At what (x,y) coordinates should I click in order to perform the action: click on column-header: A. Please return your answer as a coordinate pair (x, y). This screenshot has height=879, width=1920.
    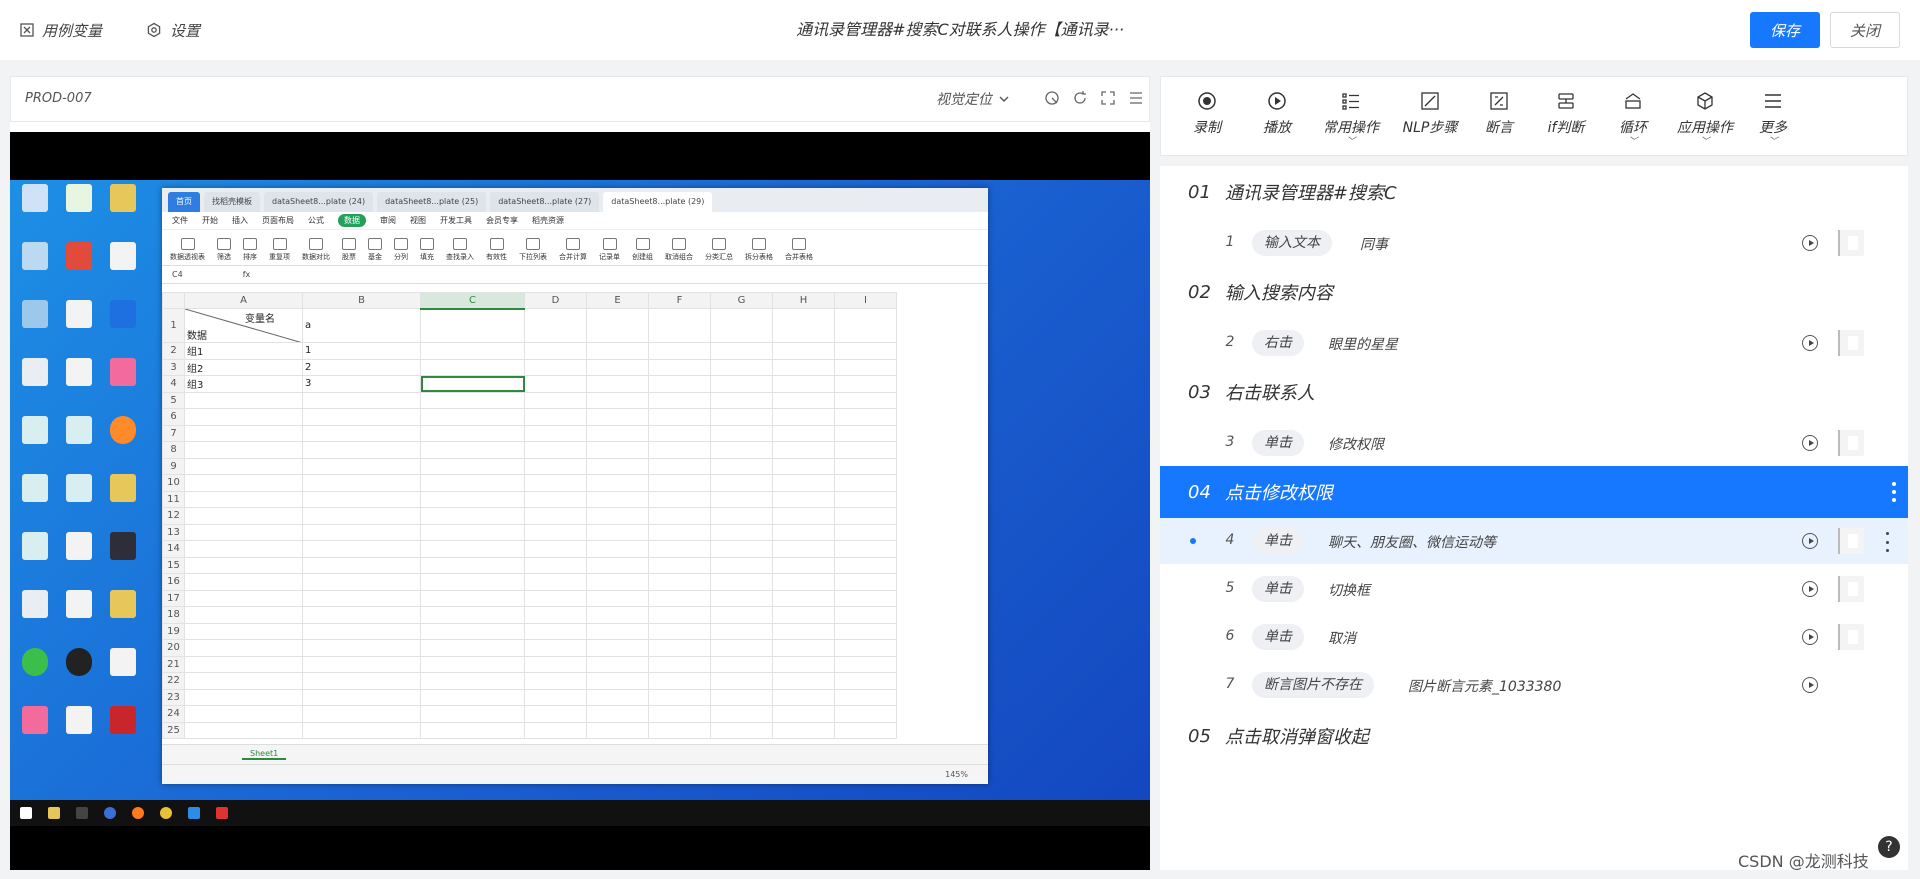
    Looking at the image, I should click on (243, 300).